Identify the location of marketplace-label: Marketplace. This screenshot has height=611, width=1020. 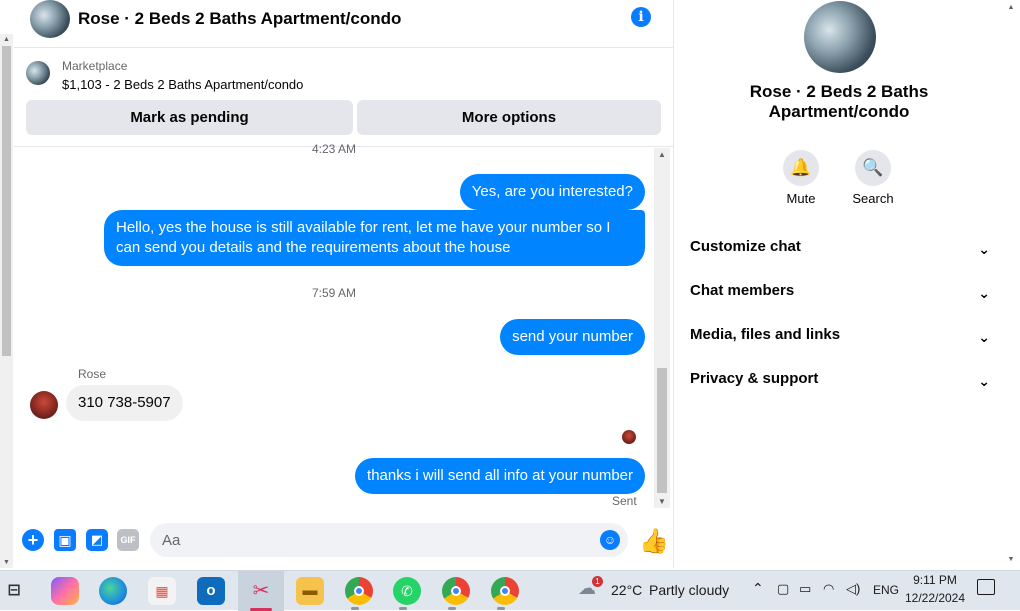
(95, 66).